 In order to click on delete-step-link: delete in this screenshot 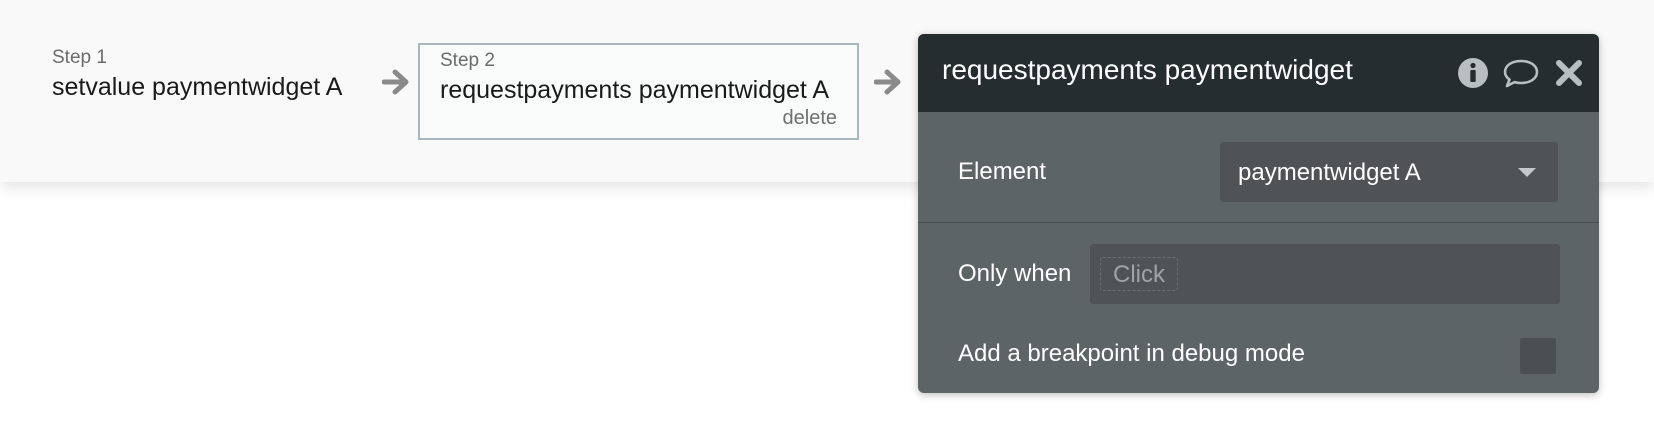, I will do `click(810, 118)`.